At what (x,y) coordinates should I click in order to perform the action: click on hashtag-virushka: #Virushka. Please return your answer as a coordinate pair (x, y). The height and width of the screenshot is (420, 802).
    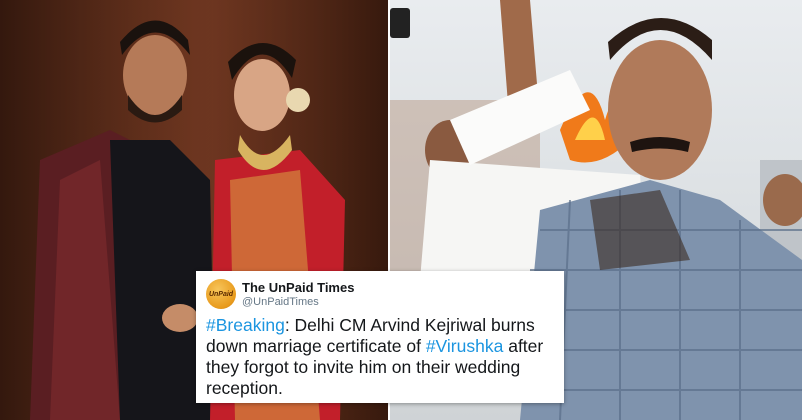
    Looking at the image, I should click on (465, 346).